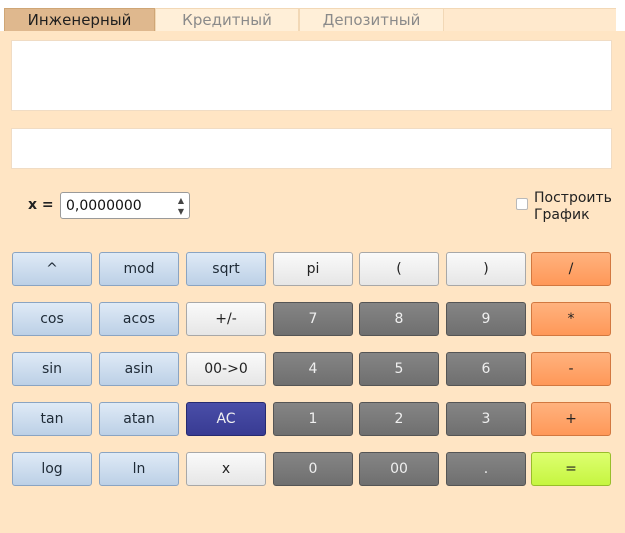 This screenshot has height=533, width=625. Describe the element at coordinates (181, 200) in the screenshot. I see `spin-up-icon: ▲` at that location.